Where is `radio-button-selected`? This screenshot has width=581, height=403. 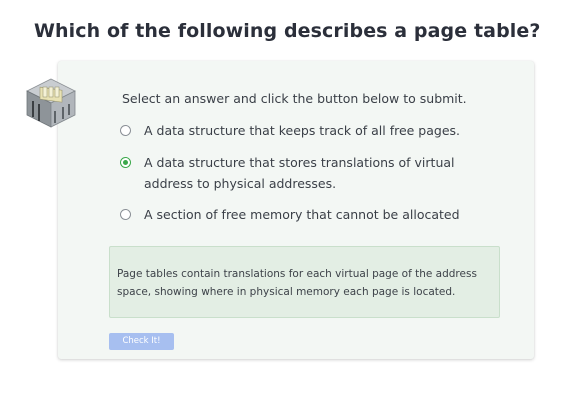 radio-button-selected is located at coordinates (125, 162).